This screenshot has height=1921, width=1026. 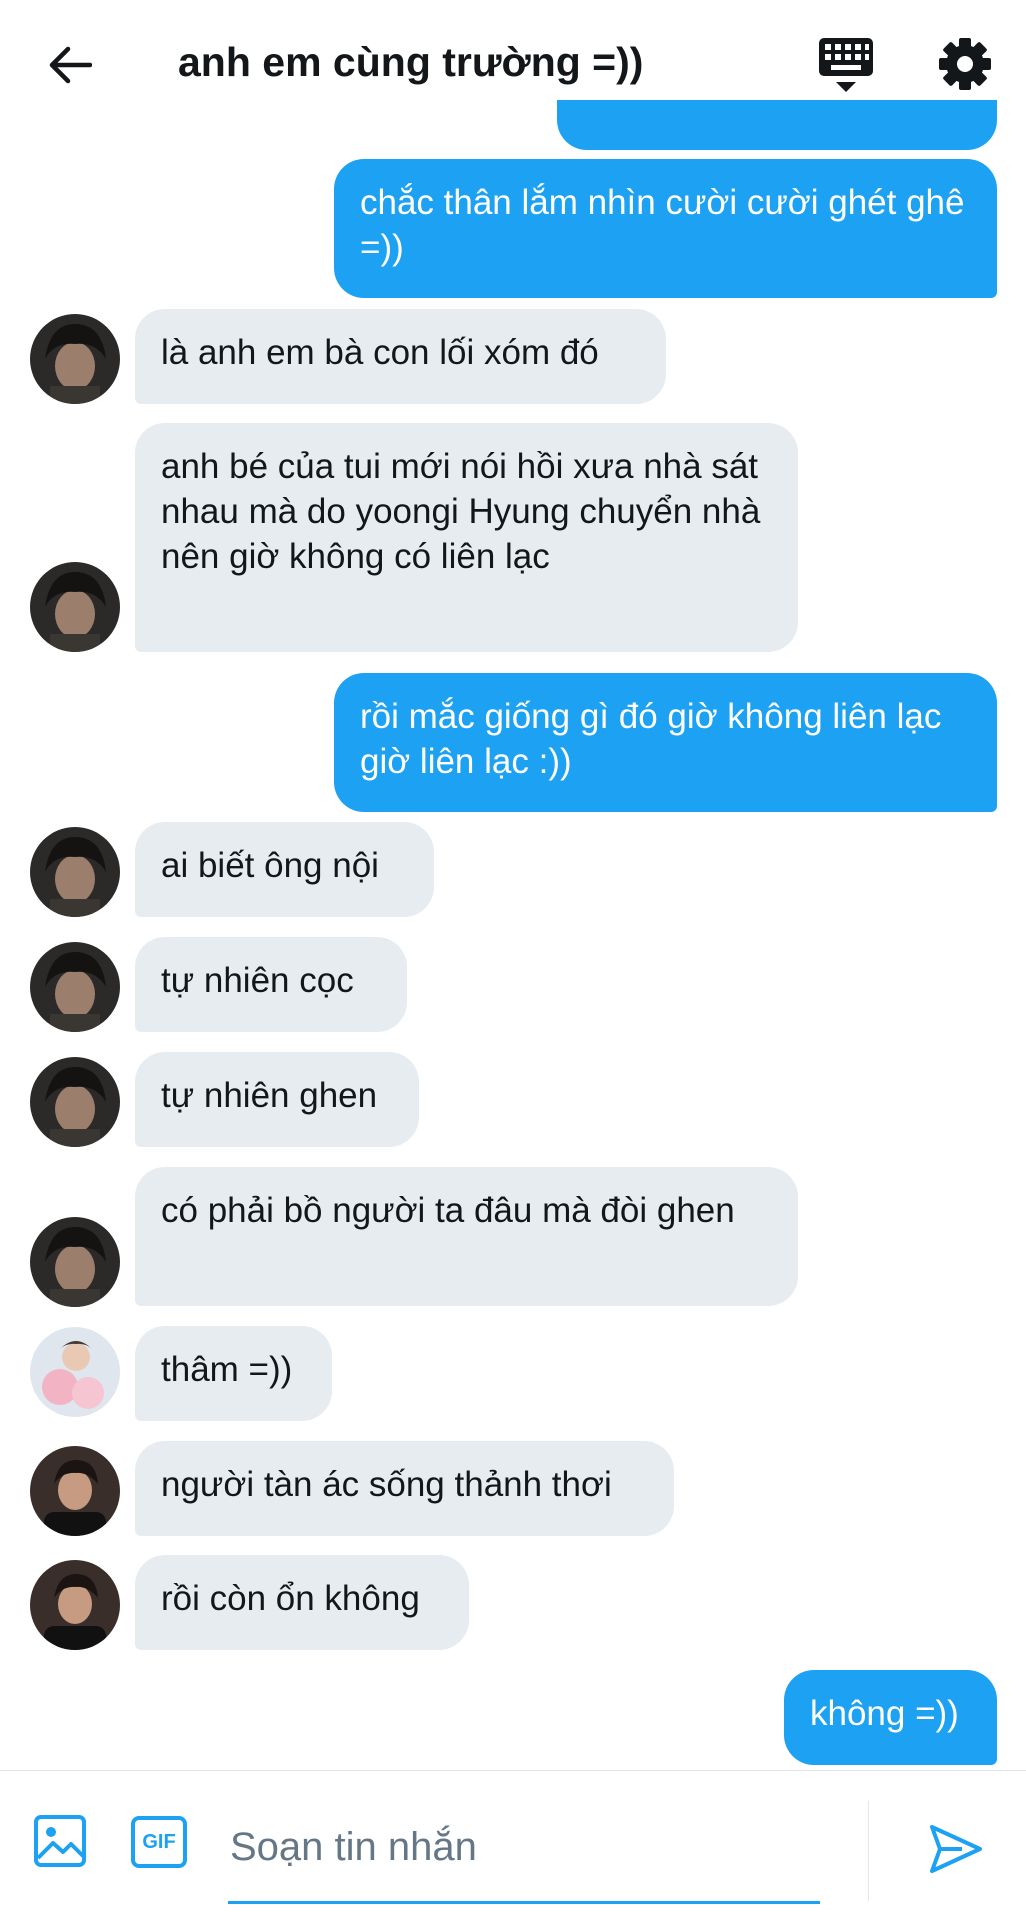 I want to click on message-bubble-outgoing: không =)), so click(x=890, y=1717).